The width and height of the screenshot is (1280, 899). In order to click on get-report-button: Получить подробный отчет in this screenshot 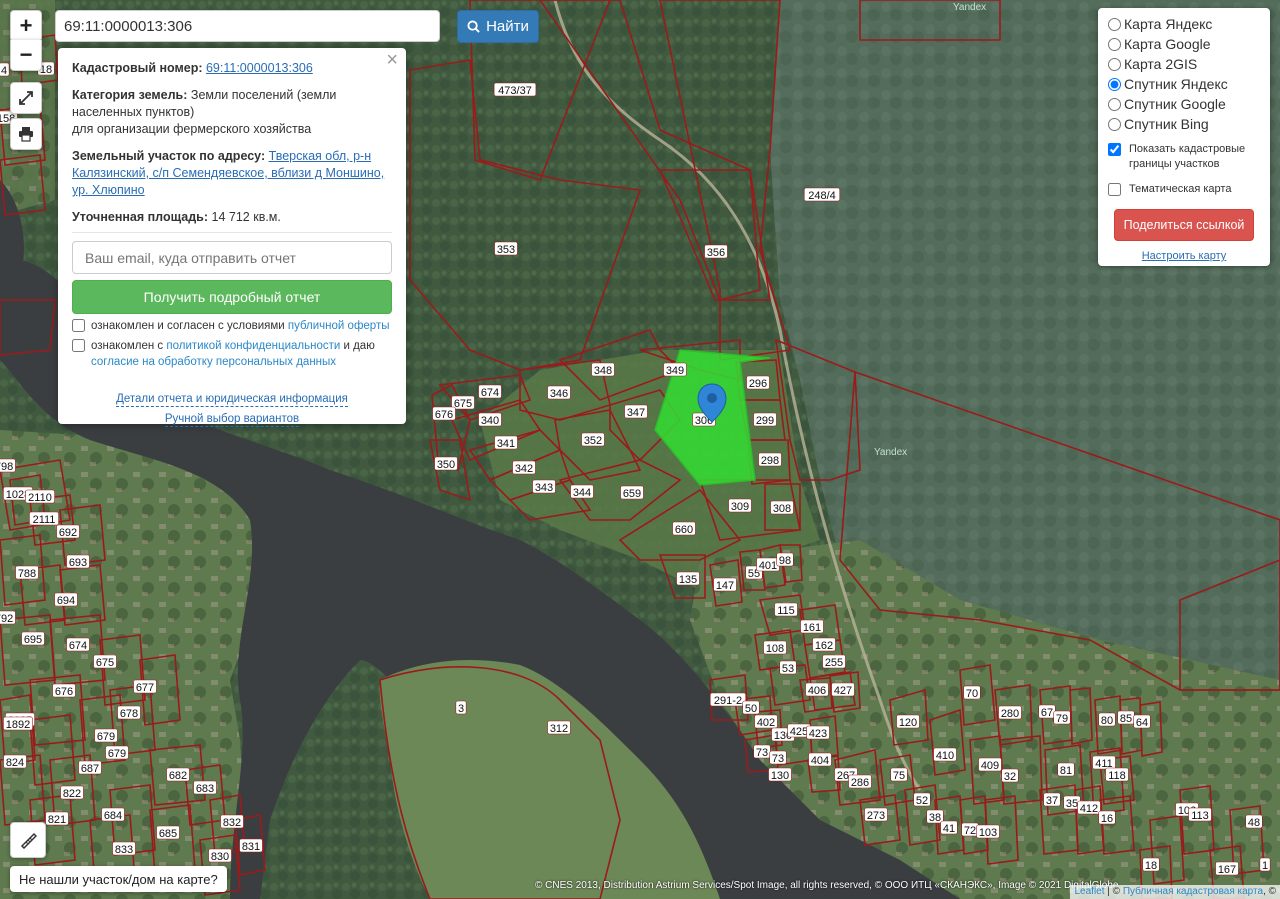, I will do `click(232, 297)`.